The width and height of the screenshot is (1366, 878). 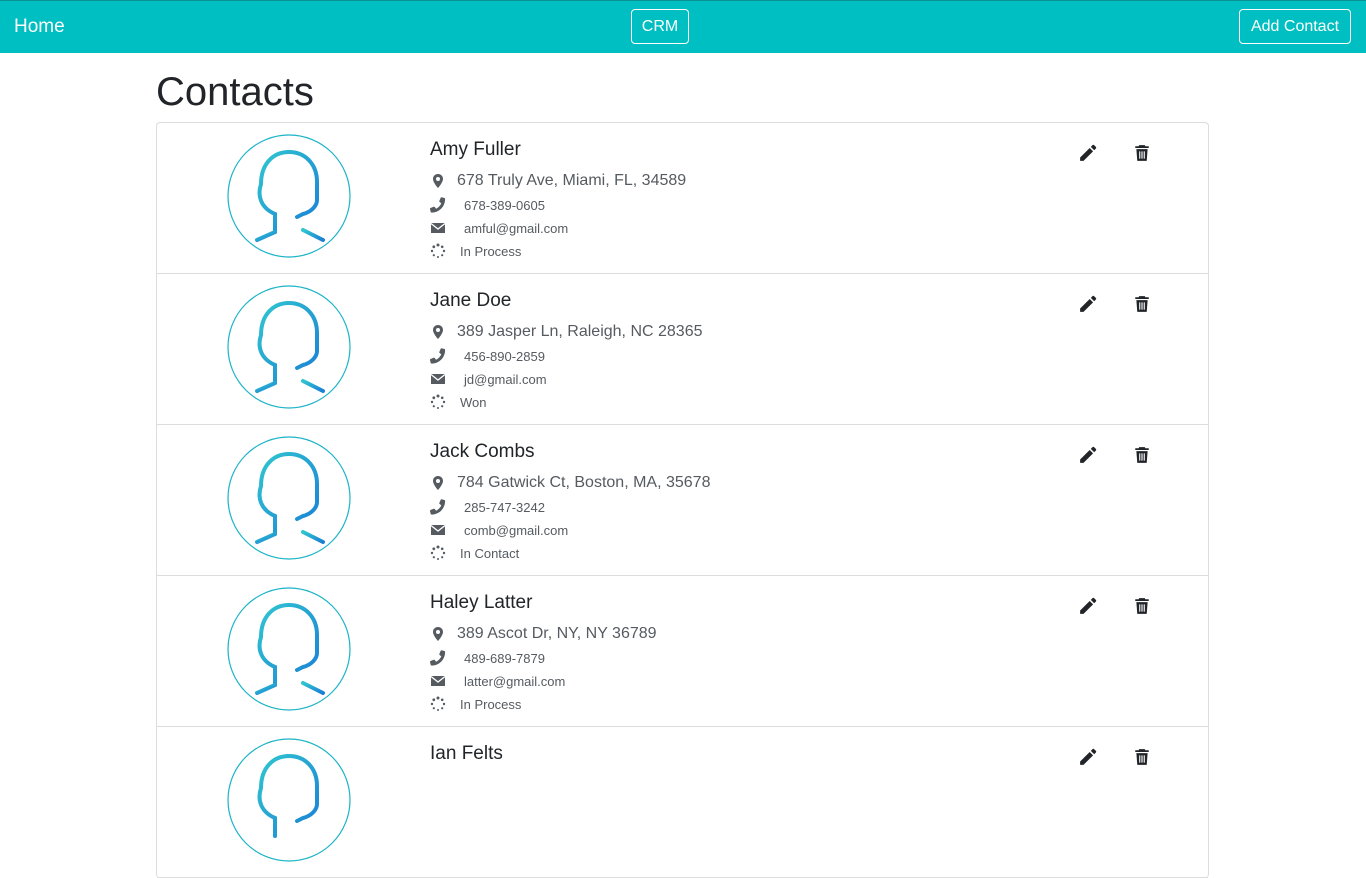 I want to click on page-title: Contacts, so click(x=235, y=92).